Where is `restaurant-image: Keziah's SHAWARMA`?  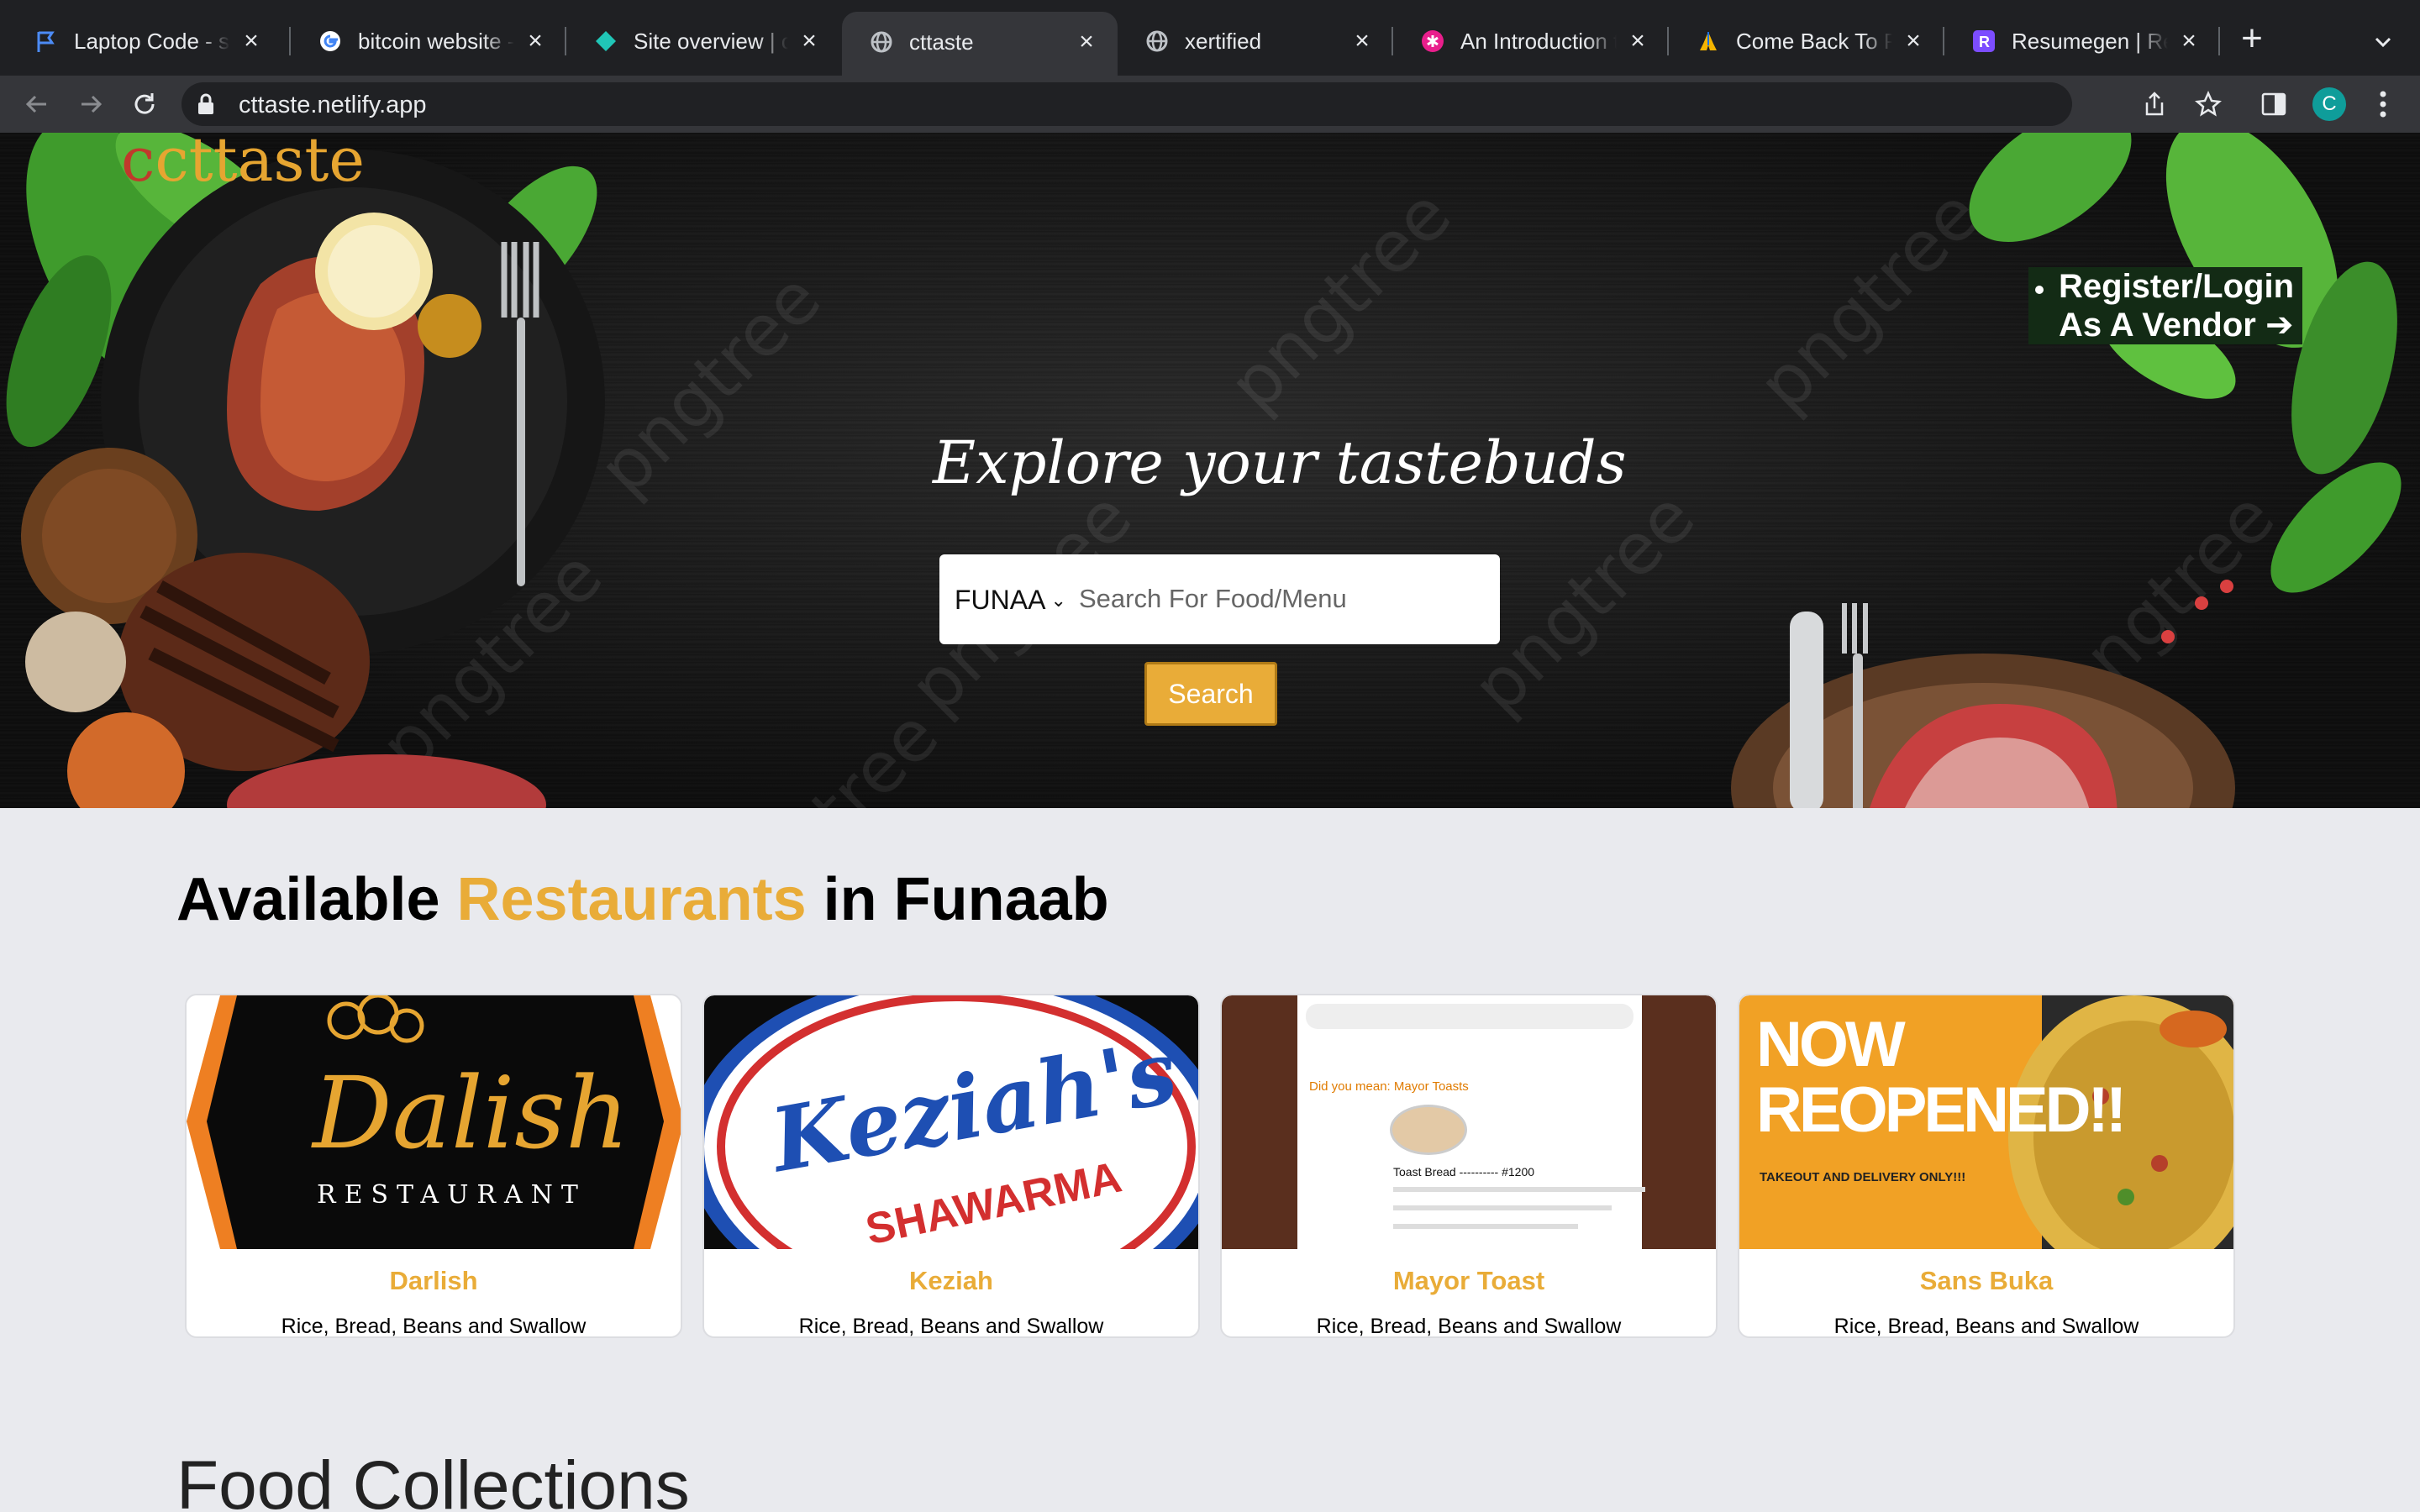 restaurant-image: Keziah's SHAWARMA is located at coordinates (951, 1122).